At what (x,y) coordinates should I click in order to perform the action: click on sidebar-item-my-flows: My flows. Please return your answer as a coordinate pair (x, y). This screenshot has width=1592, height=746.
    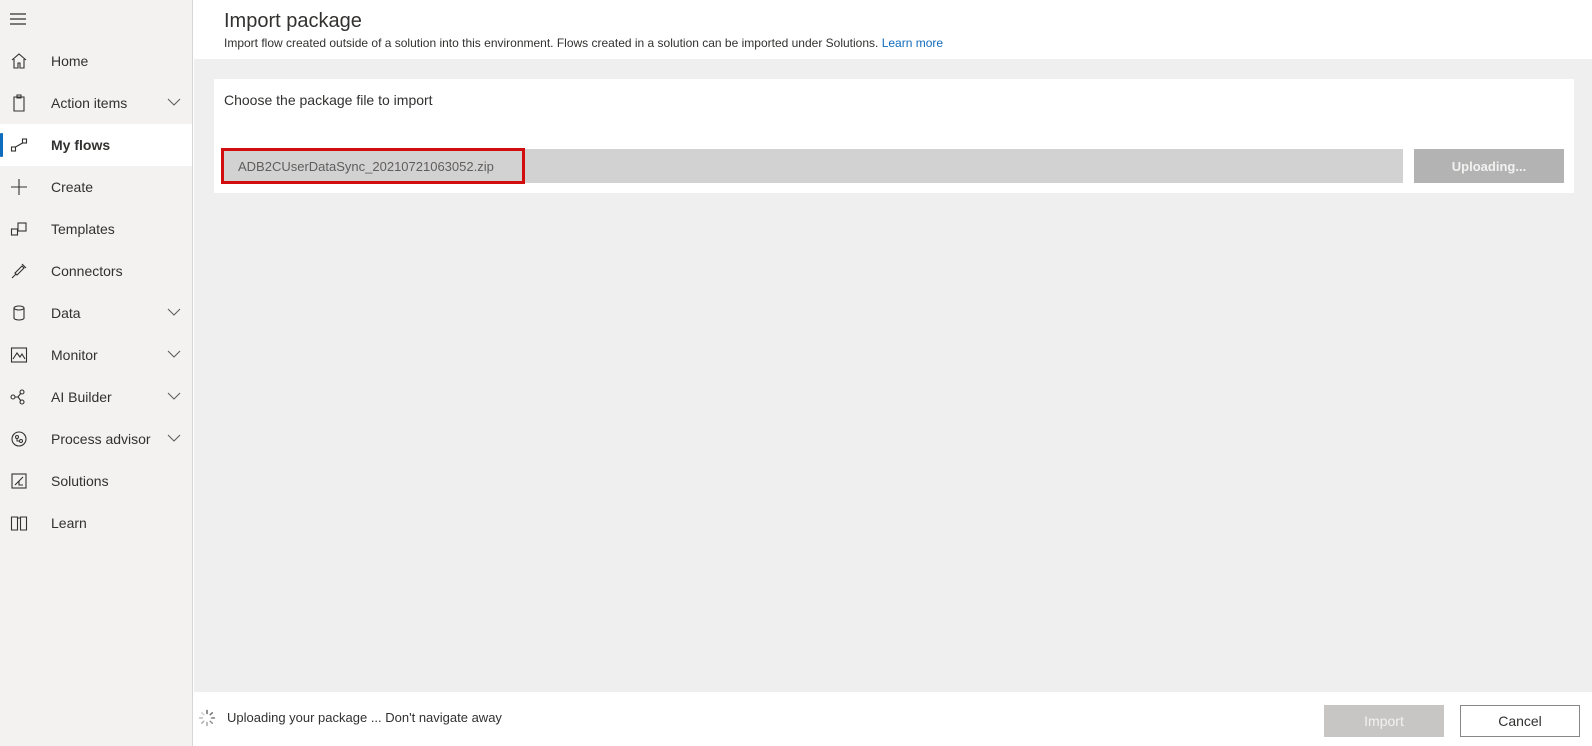
    Looking at the image, I should click on (96, 145).